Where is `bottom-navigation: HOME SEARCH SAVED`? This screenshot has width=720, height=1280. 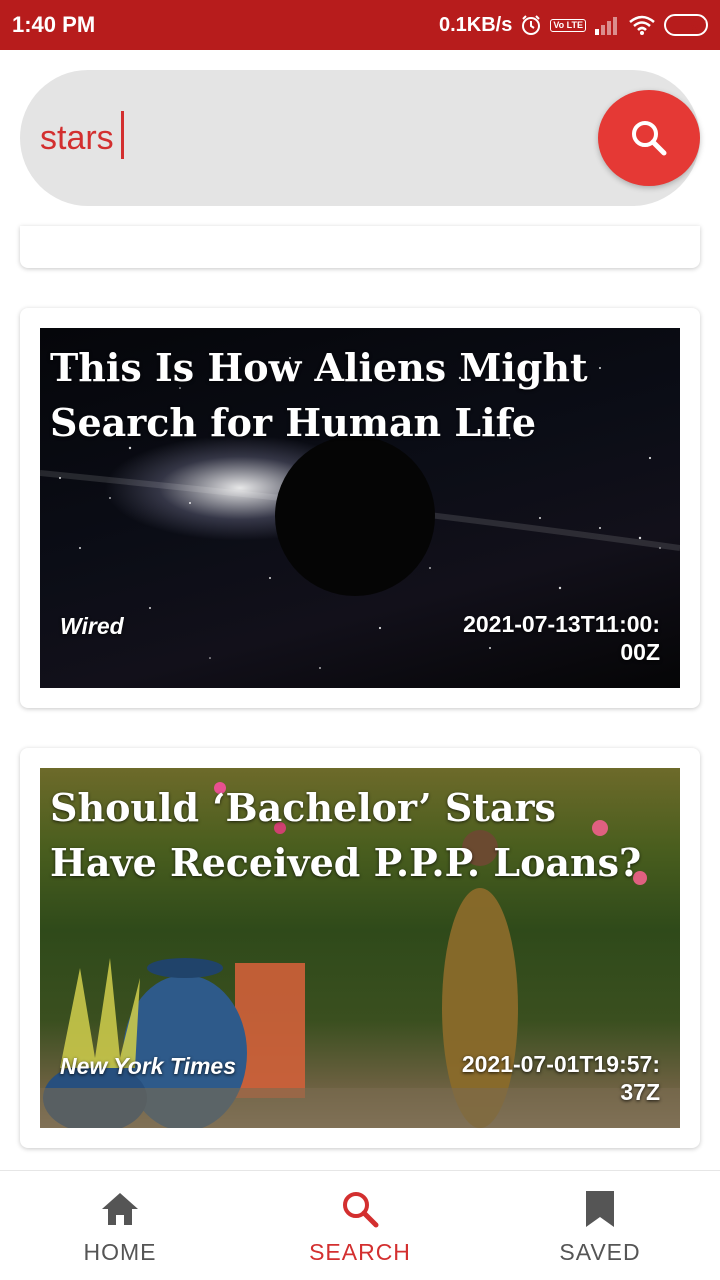
bottom-navigation: HOME SEARCH SAVED is located at coordinates (360, 1225).